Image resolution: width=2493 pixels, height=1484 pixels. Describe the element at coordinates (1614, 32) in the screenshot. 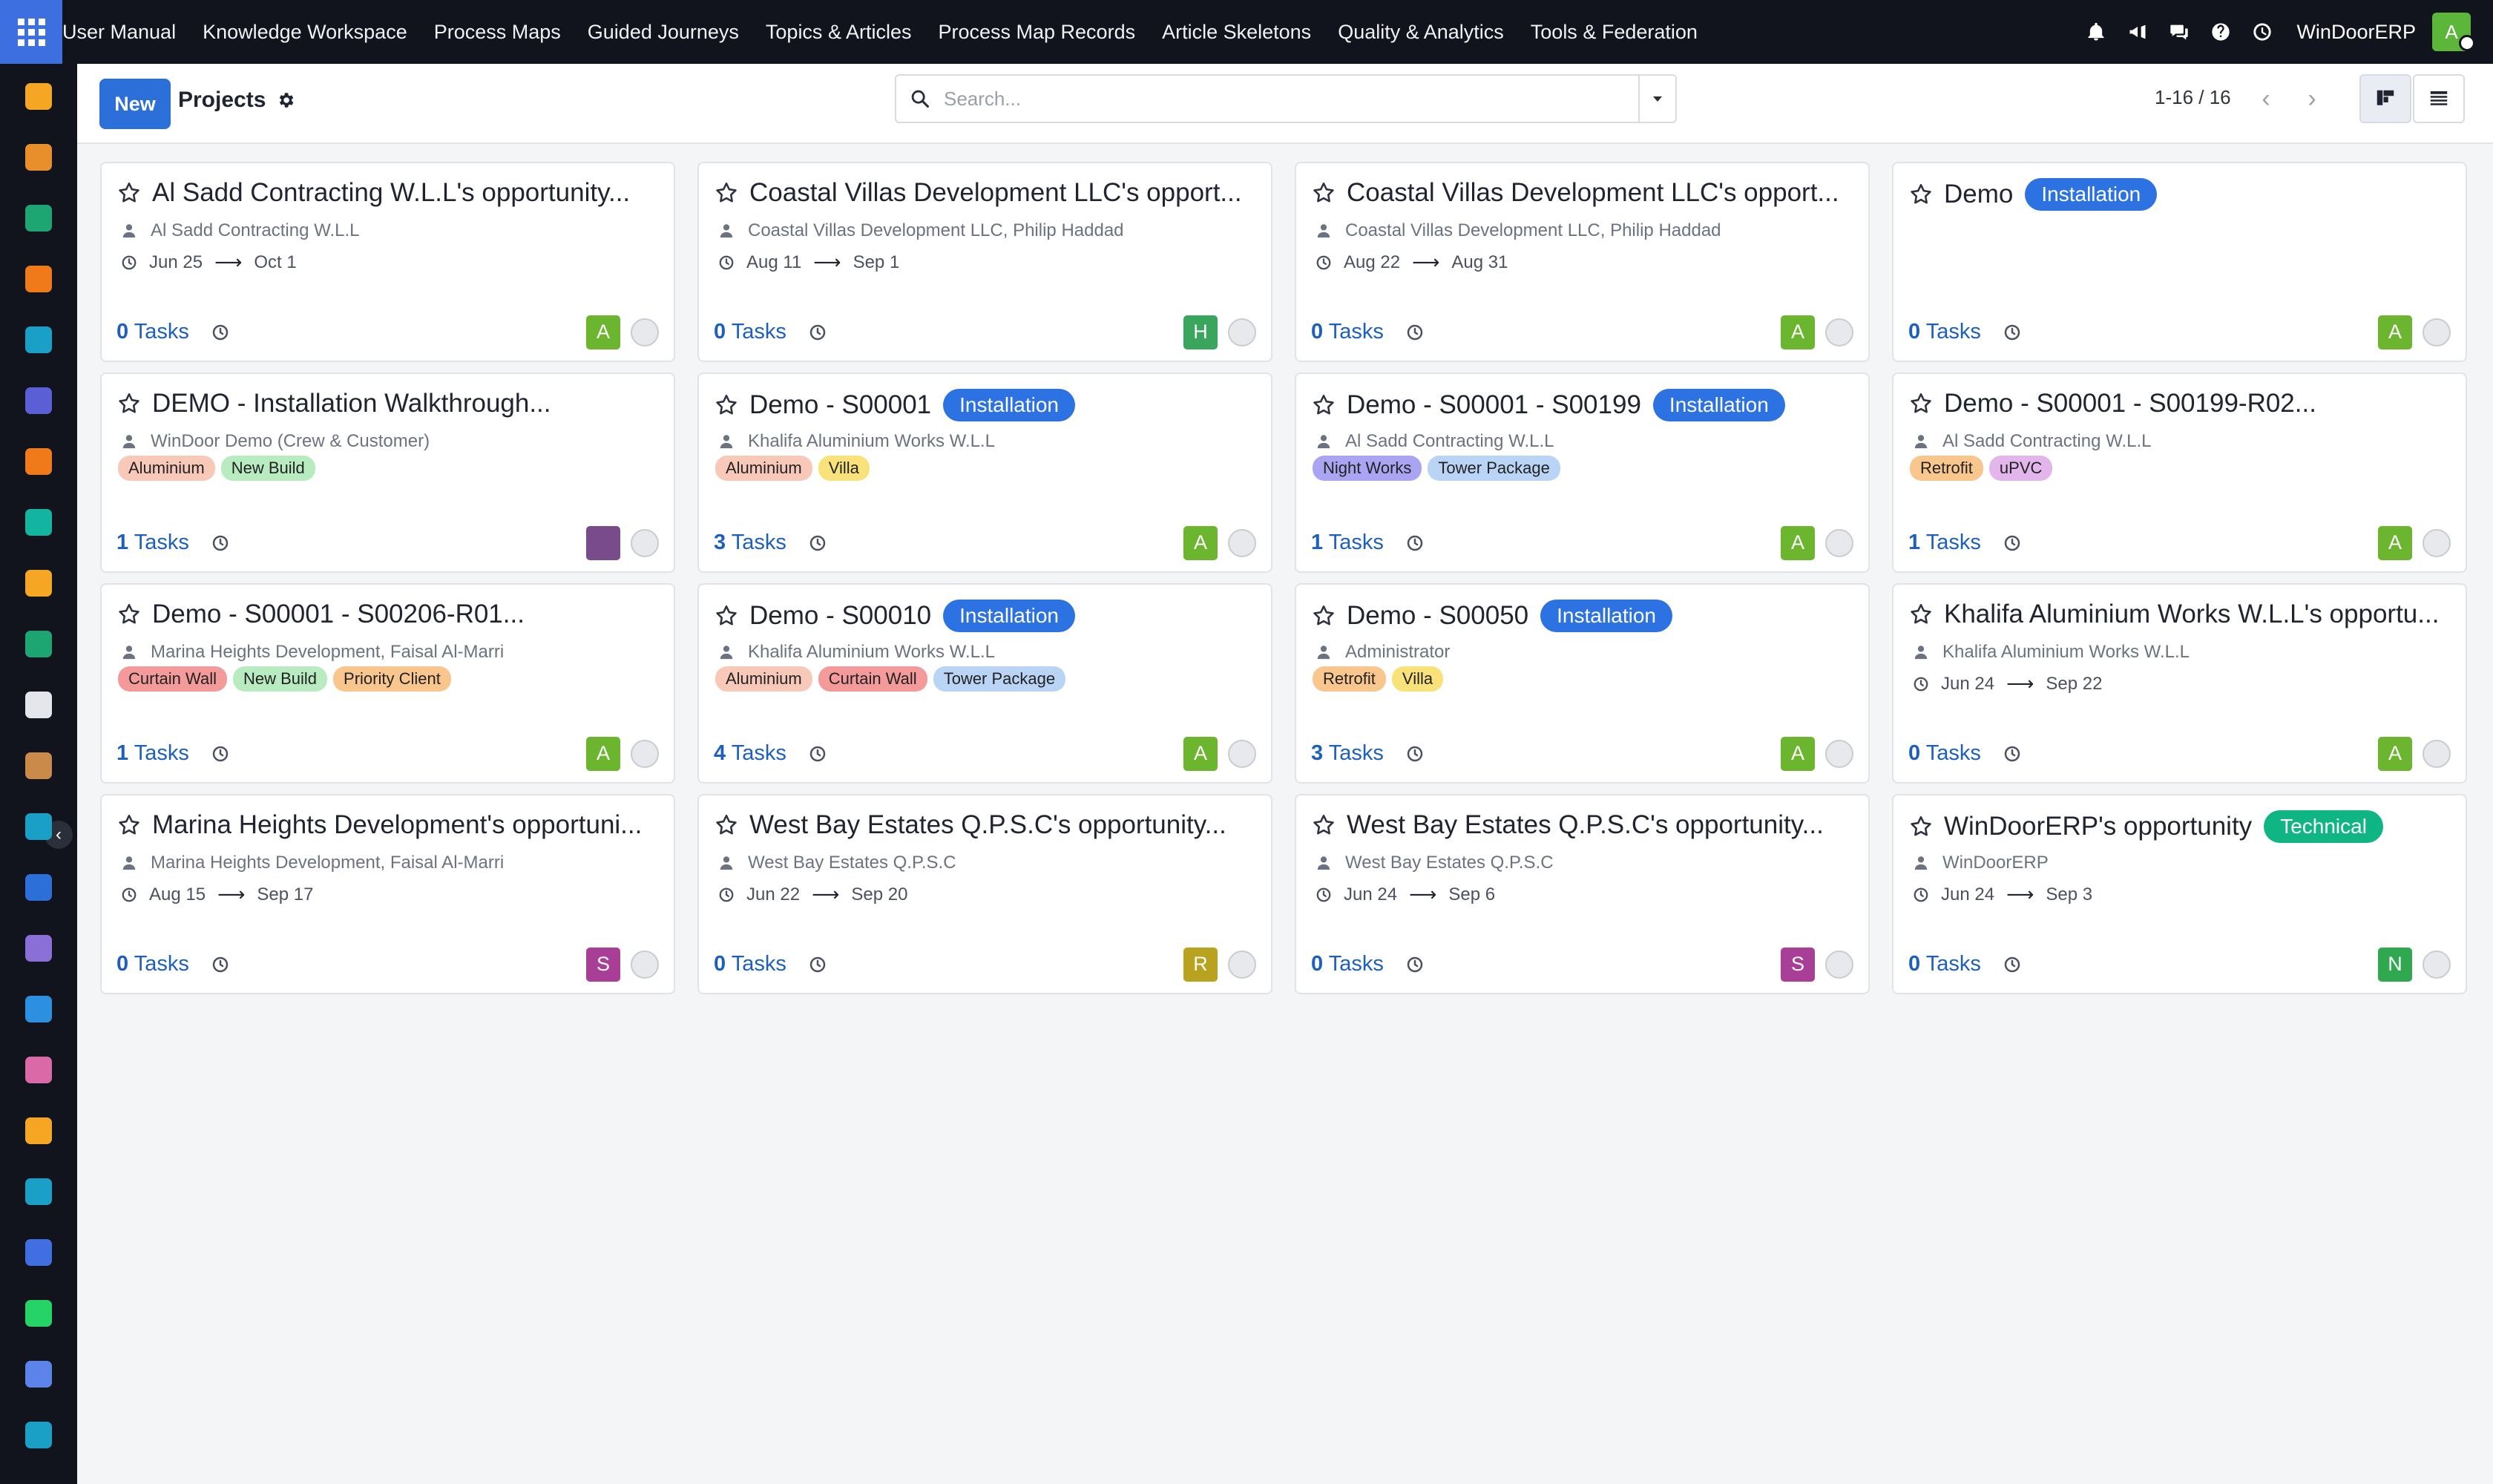

I see `menu-item-tools-federation: Tools & Federation` at that location.